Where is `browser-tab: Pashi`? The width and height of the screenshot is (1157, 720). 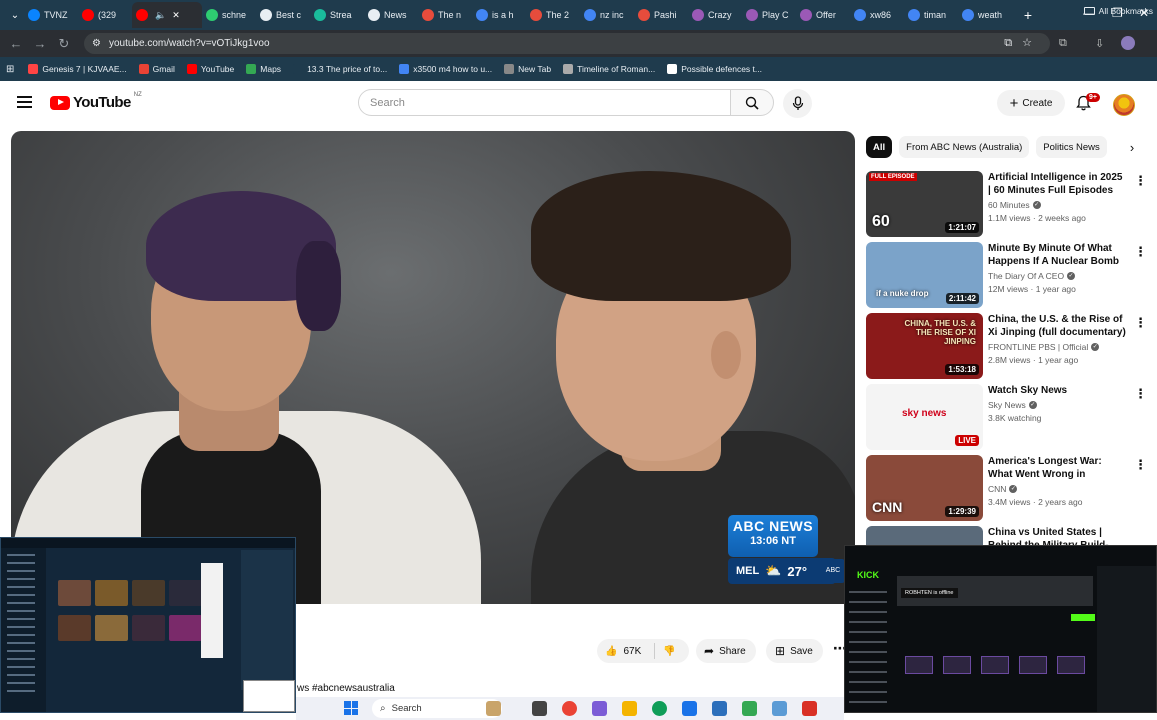
browser-tab: Pashi is located at coordinates (661, 15).